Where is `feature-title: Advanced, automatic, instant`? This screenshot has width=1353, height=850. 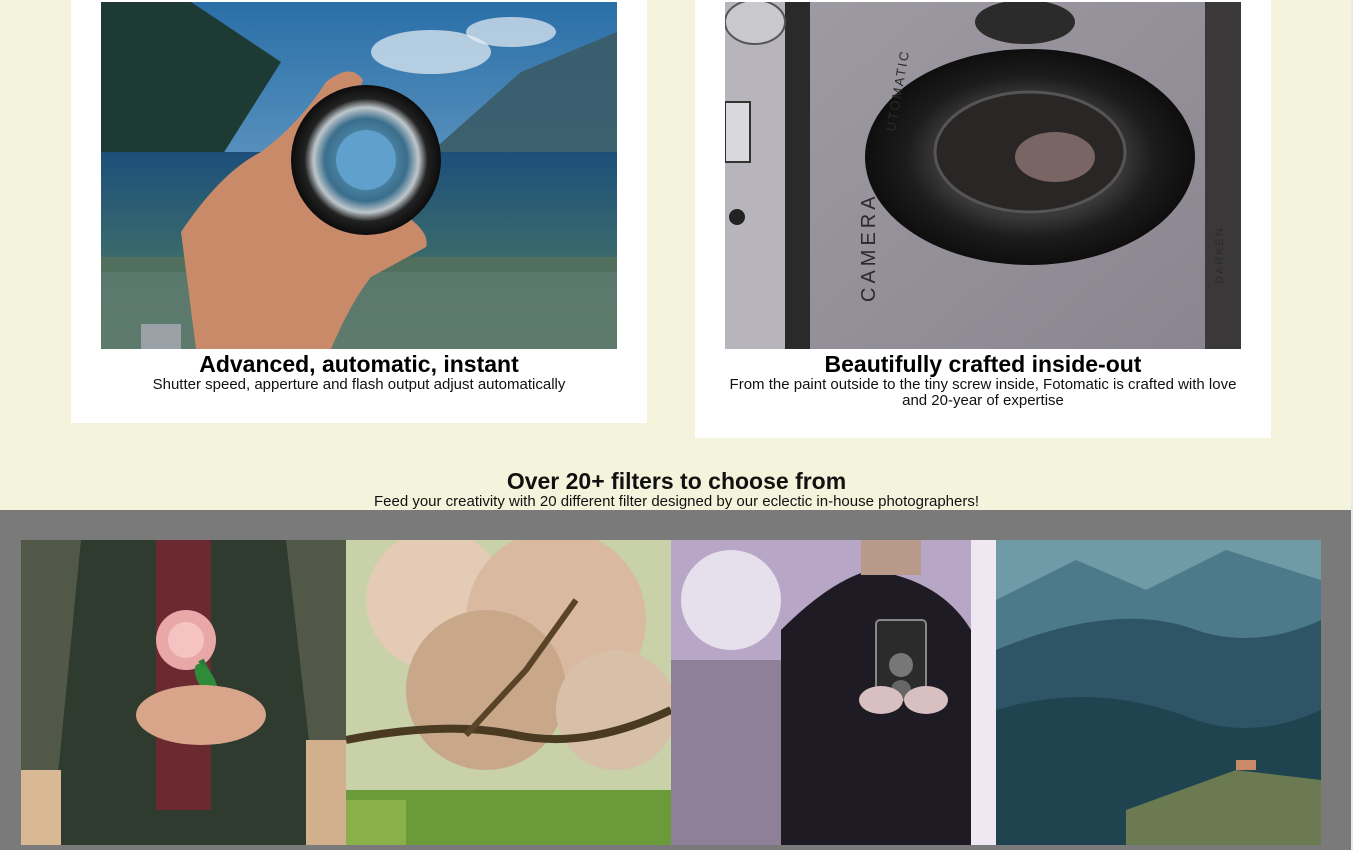
feature-title: Advanced, automatic, instant is located at coordinates (359, 364).